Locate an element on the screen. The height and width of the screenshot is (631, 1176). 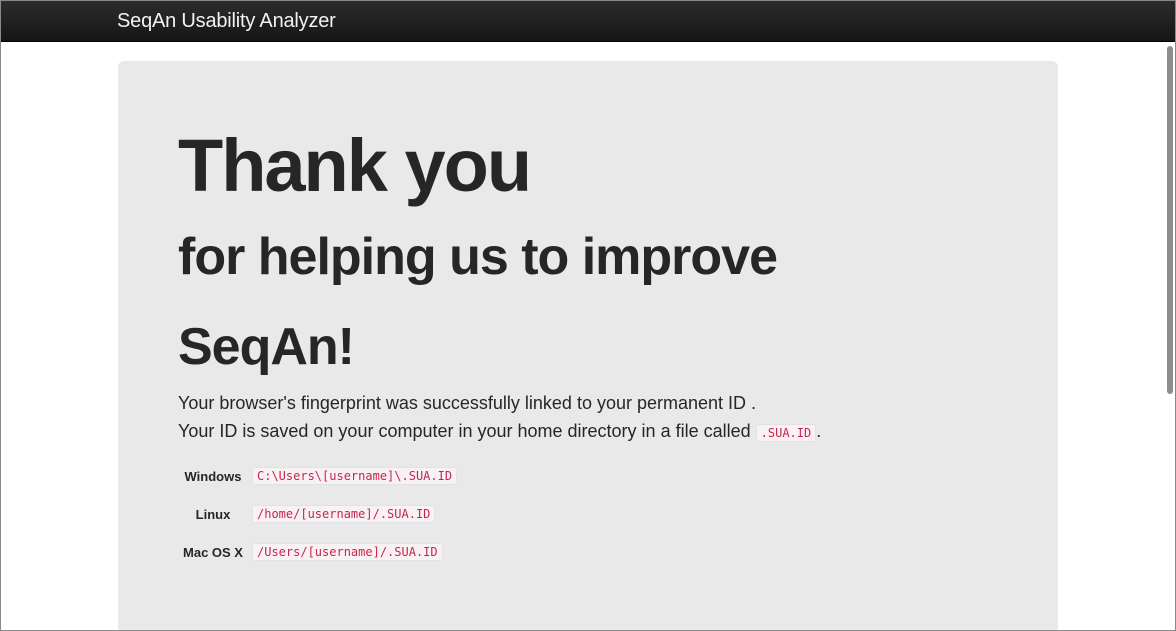
path-macosx: /Users/[username]/.SUA.ID is located at coordinates (347, 552).